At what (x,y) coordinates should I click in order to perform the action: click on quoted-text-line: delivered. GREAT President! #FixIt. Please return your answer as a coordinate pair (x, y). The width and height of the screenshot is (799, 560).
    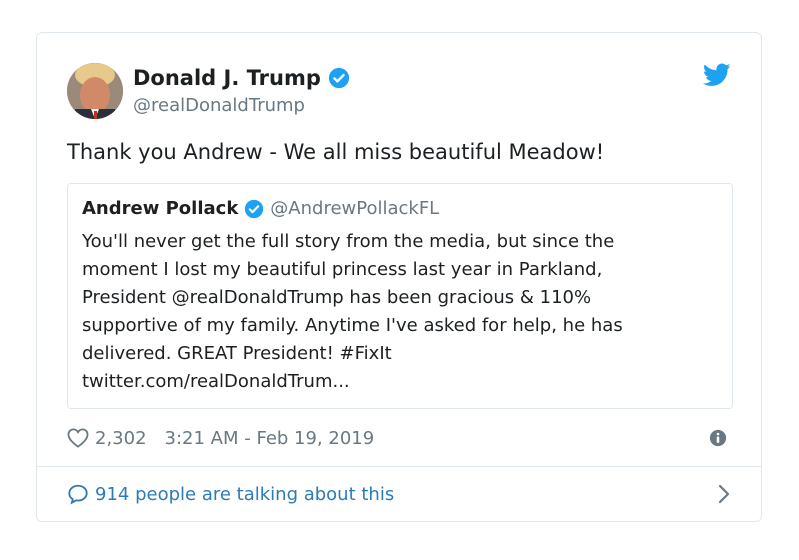
    Looking at the image, I should click on (237, 353).